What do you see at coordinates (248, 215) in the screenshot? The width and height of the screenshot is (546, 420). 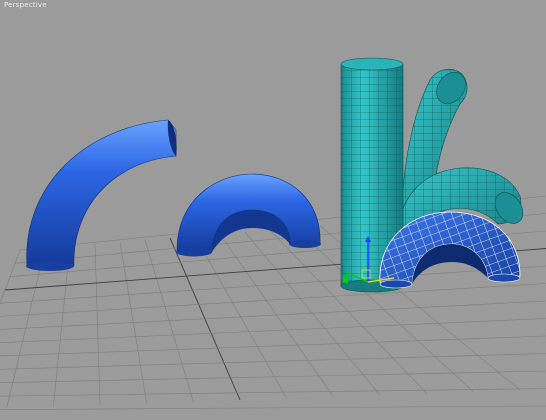 I see `elbow-pipe-middle` at bounding box center [248, 215].